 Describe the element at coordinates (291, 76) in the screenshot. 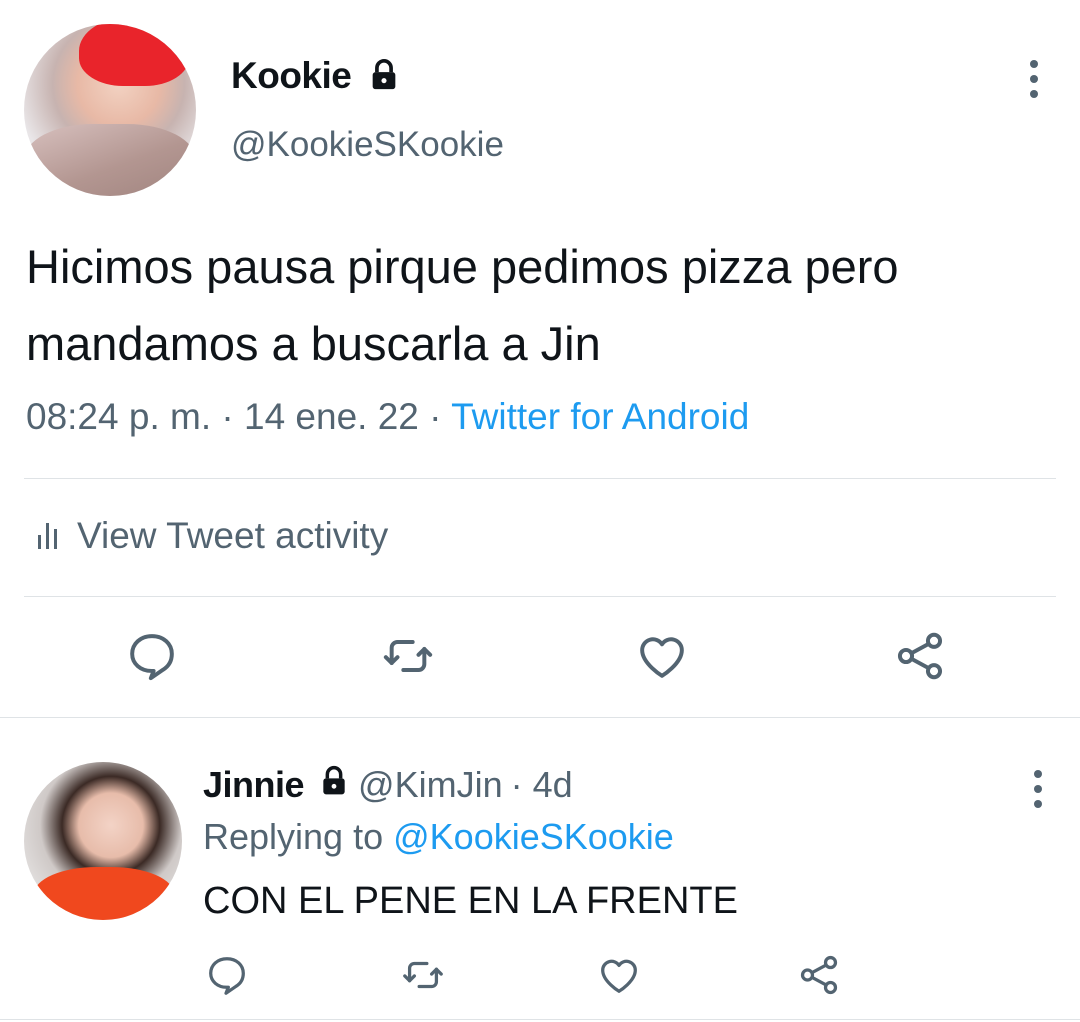

I see `author-display-name: Kookie` at that location.